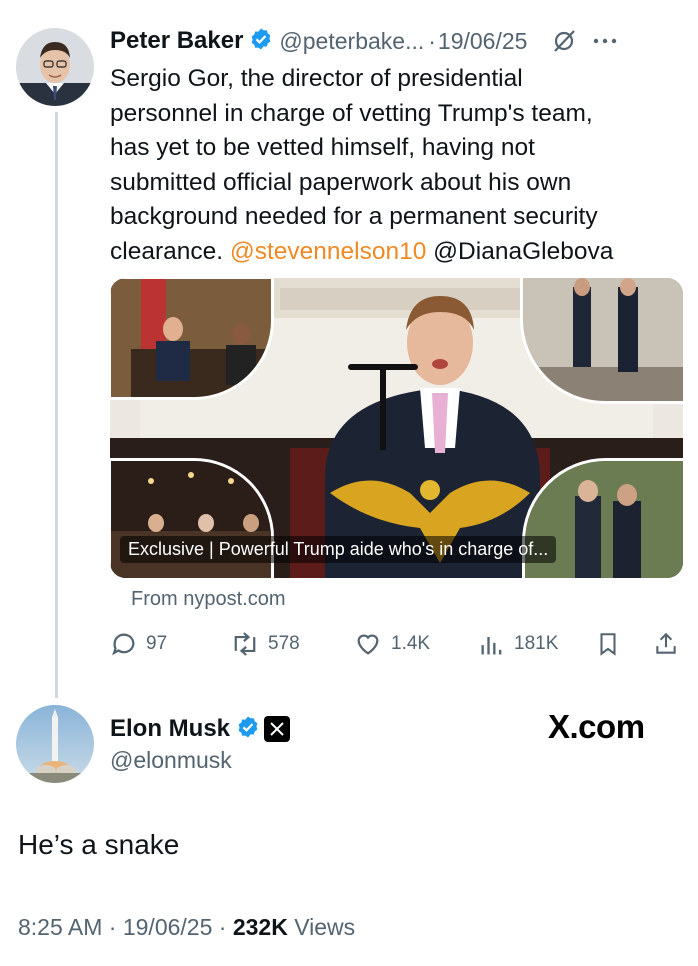 Image resolution: width=698 pixels, height=966 pixels. What do you see at coordinates (55, 67) in the screenshot?
I see `peter-baker-avatar` at bounding box center [55, 67].